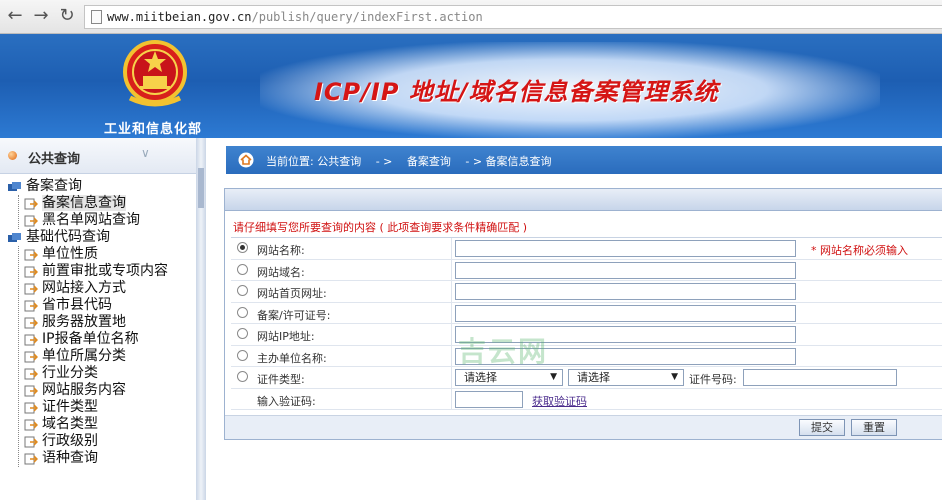 Image resolution: width=942 pixels, height=500 pixels. Describe the element at coordinates (559, 401) in the screenshot. I see `get-captcha-link: 获取验证码` at that location.